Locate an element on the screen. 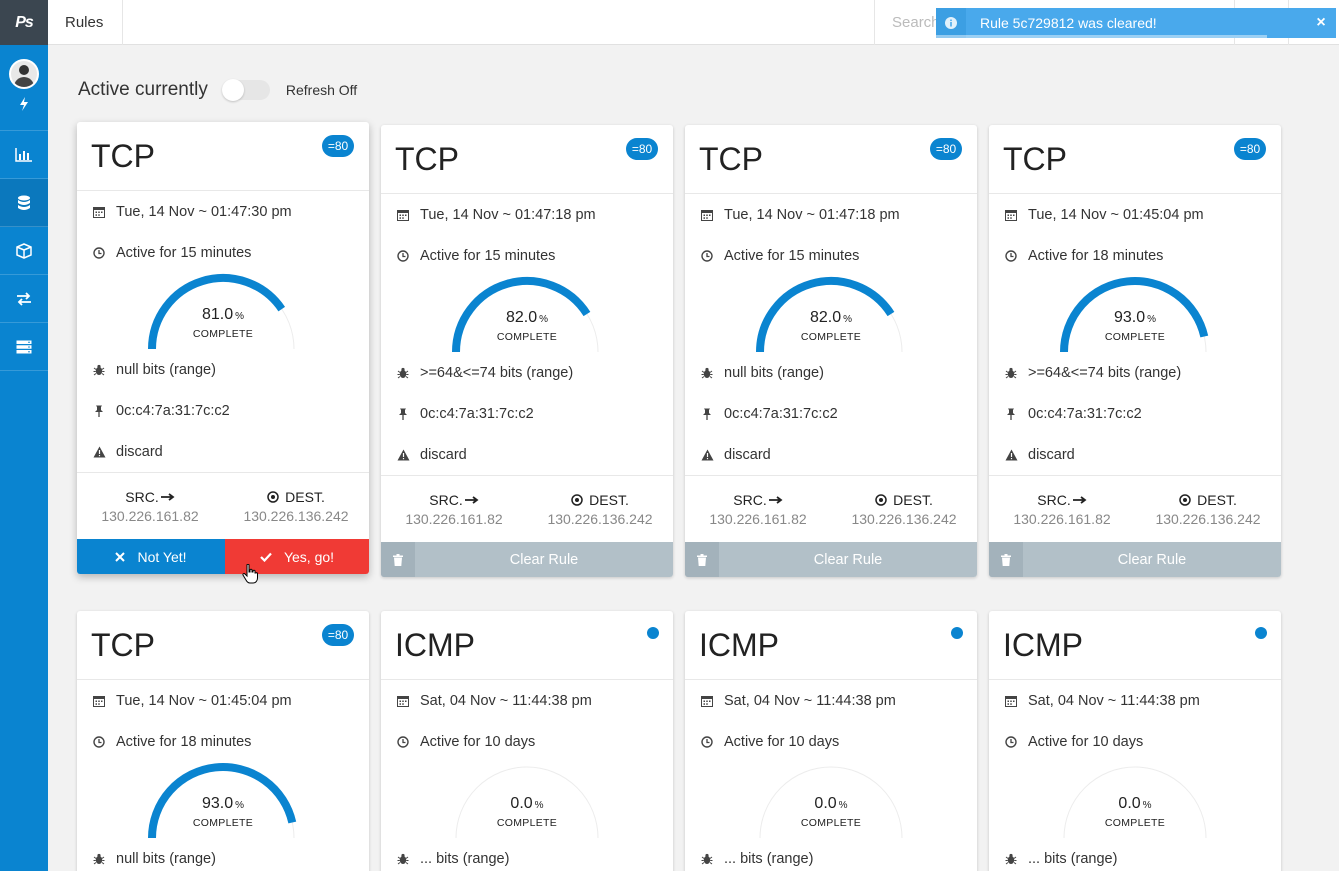 The width and height of the screenshot is (1339, 871). date-row: Tue, 14 Nov ~ 01:47:18 pm is located at coordinates (831, 214).